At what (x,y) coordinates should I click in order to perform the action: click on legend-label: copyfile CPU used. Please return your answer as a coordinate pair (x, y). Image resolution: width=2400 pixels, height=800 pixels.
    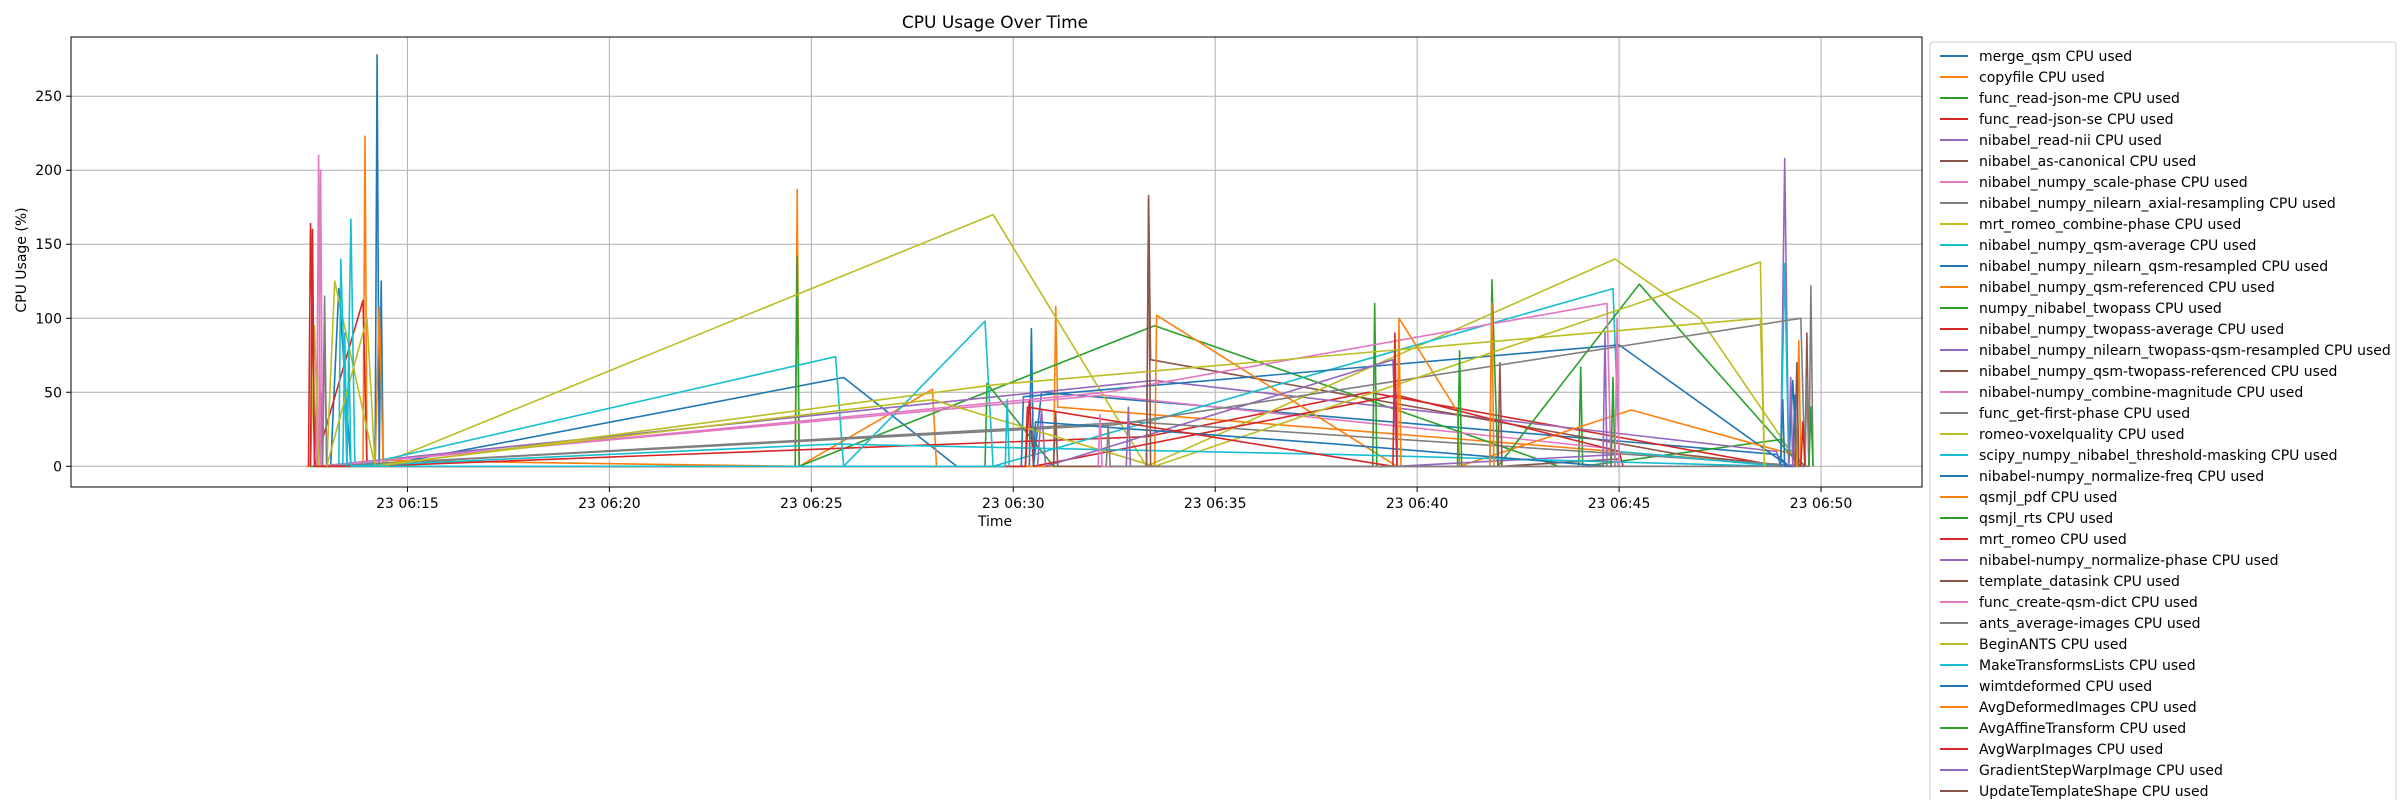
    Looking at the image, I should click on (2042, 78).